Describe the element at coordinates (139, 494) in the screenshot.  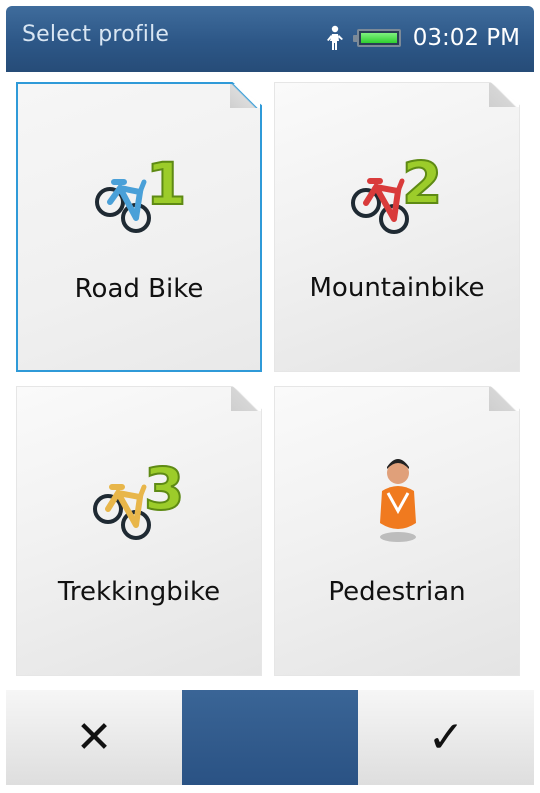
I see `trekking-bike-icon: 3` at that location.